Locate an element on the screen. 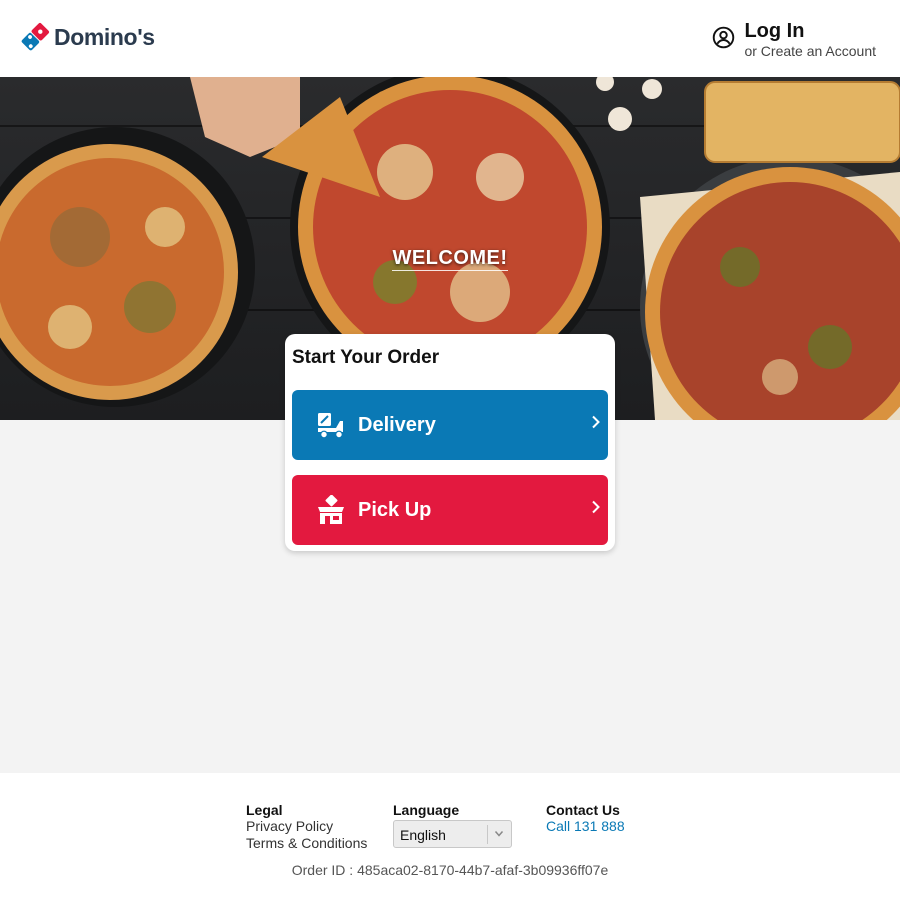 The width and height of the screenshot is (900, 900). delivery-label: Delivery is located at coordinates (397, 424).